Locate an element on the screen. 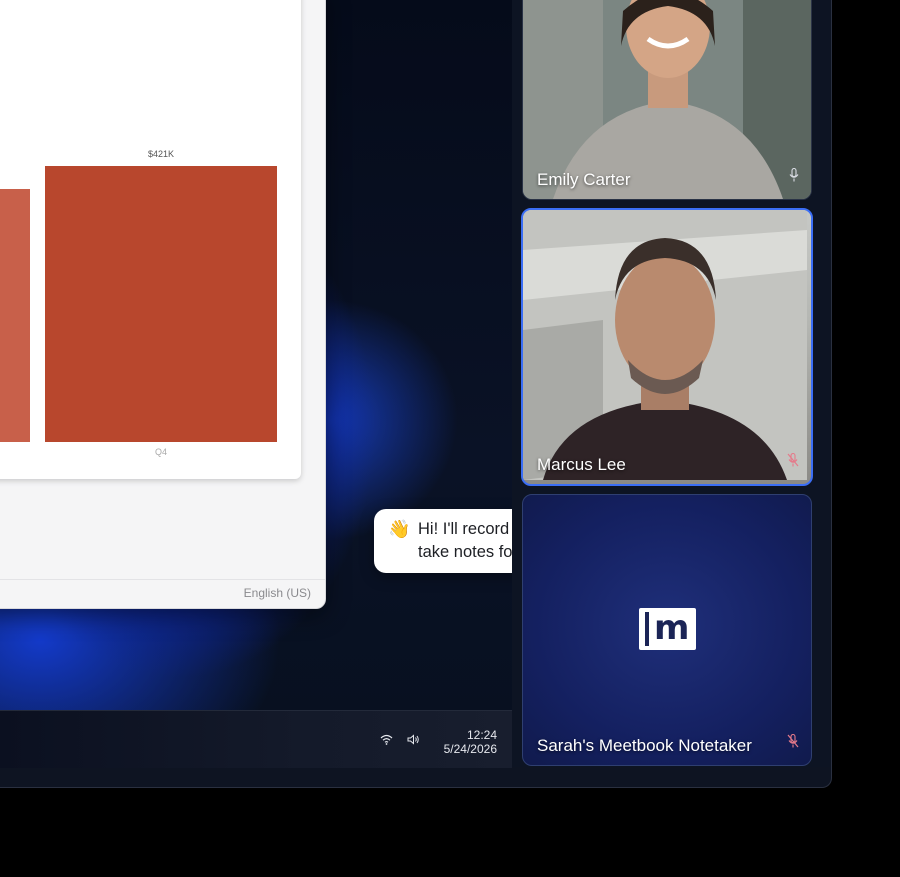 This screenshot has width=900, height=877. clock-date: 5/24/2026 is located at coordinates (470, 749).